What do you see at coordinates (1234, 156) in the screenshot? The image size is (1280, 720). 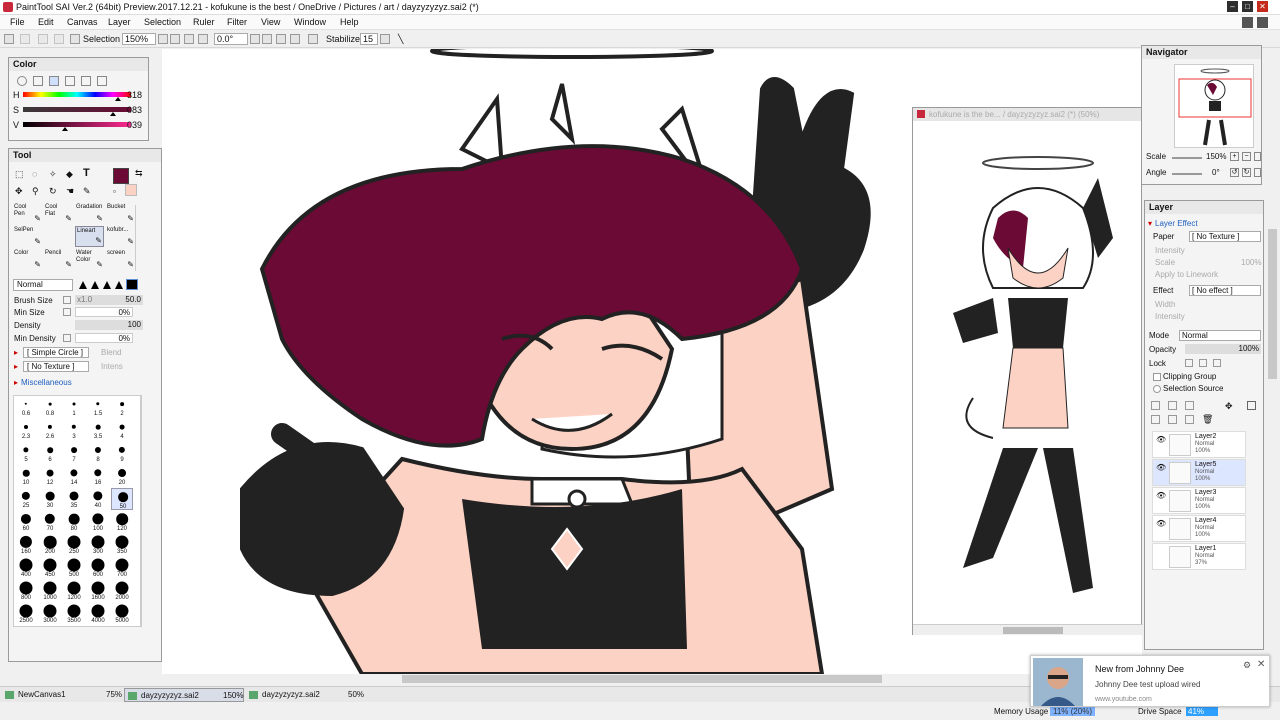 I see `nav-zoom-in-icon: +` at bounding box center [1234, 156].